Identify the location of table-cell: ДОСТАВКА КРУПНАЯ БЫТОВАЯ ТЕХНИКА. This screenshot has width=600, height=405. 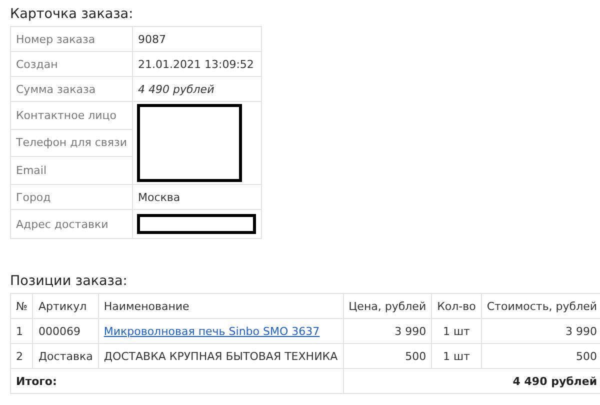
(221, 356).